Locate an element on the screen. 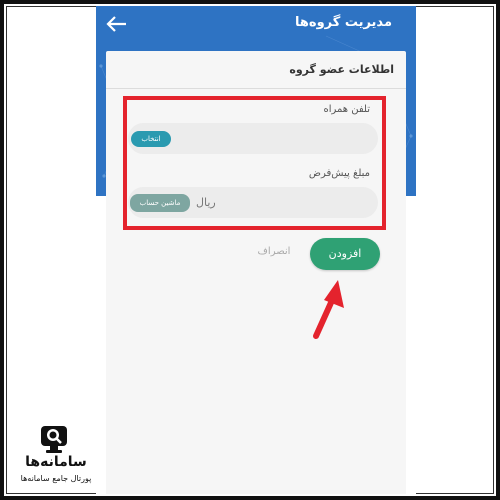 The height and width of the screenshot is (500, 500). amount-label: مبلغ پیش‌فرض is located at coordinates (339, 173).